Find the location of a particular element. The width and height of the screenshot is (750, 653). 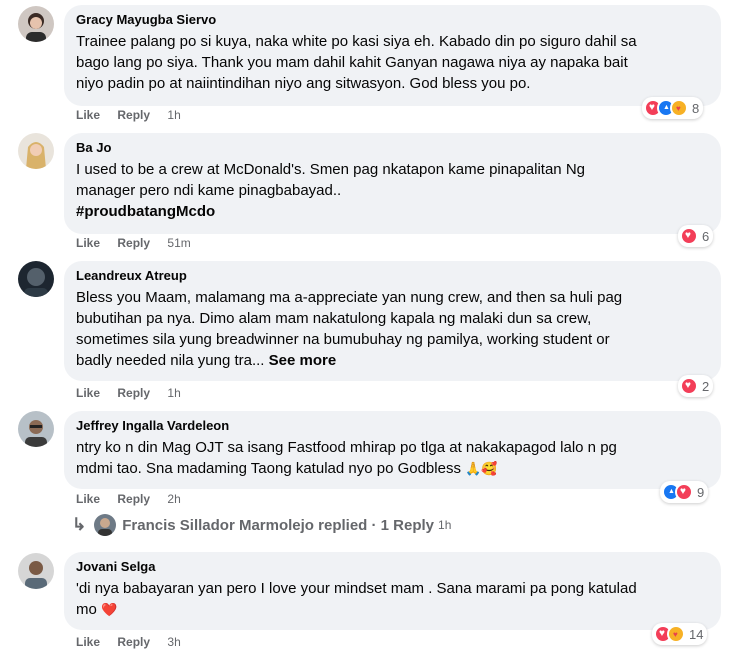

reply-count-label: replied · 1 Reply is located at coordinates (376, 525).